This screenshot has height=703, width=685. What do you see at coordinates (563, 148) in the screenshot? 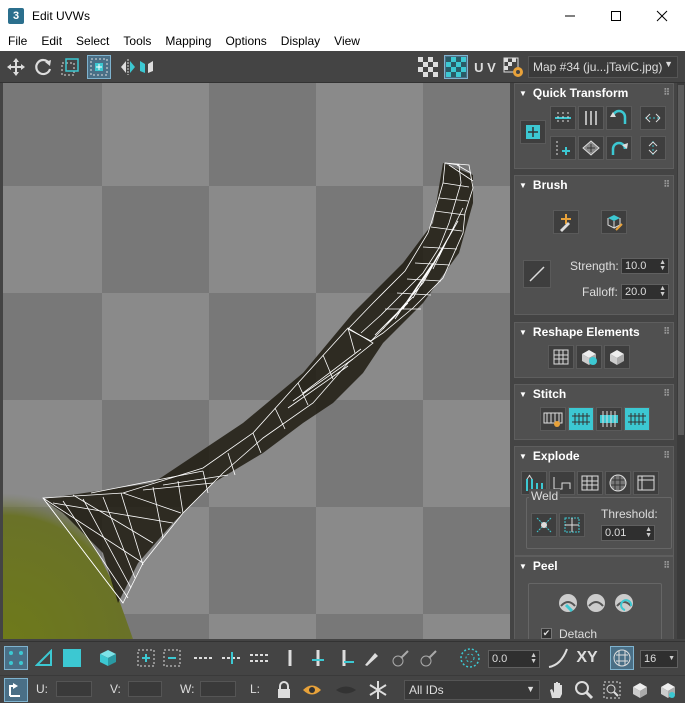
I see `align-cluster-button` at bounding box center [563, 148].